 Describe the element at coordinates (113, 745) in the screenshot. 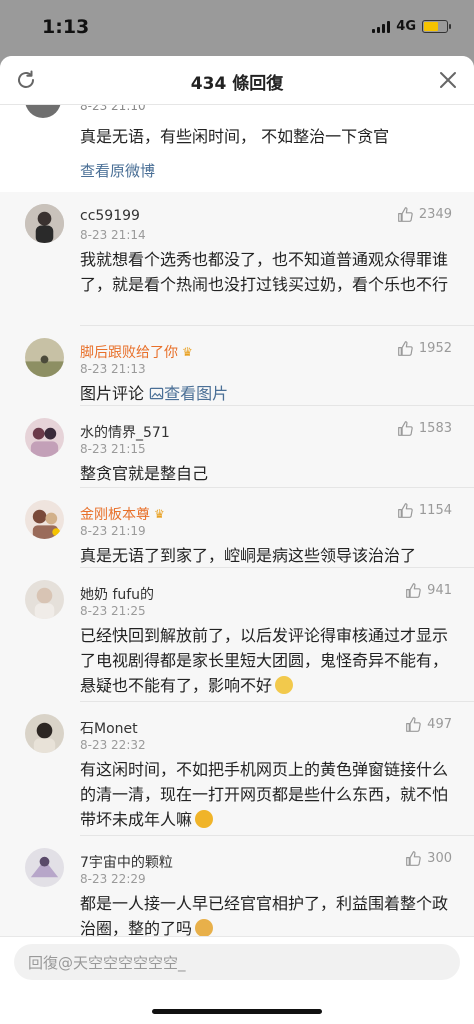

I see `comment-time: 8-23 22:32` at that location.